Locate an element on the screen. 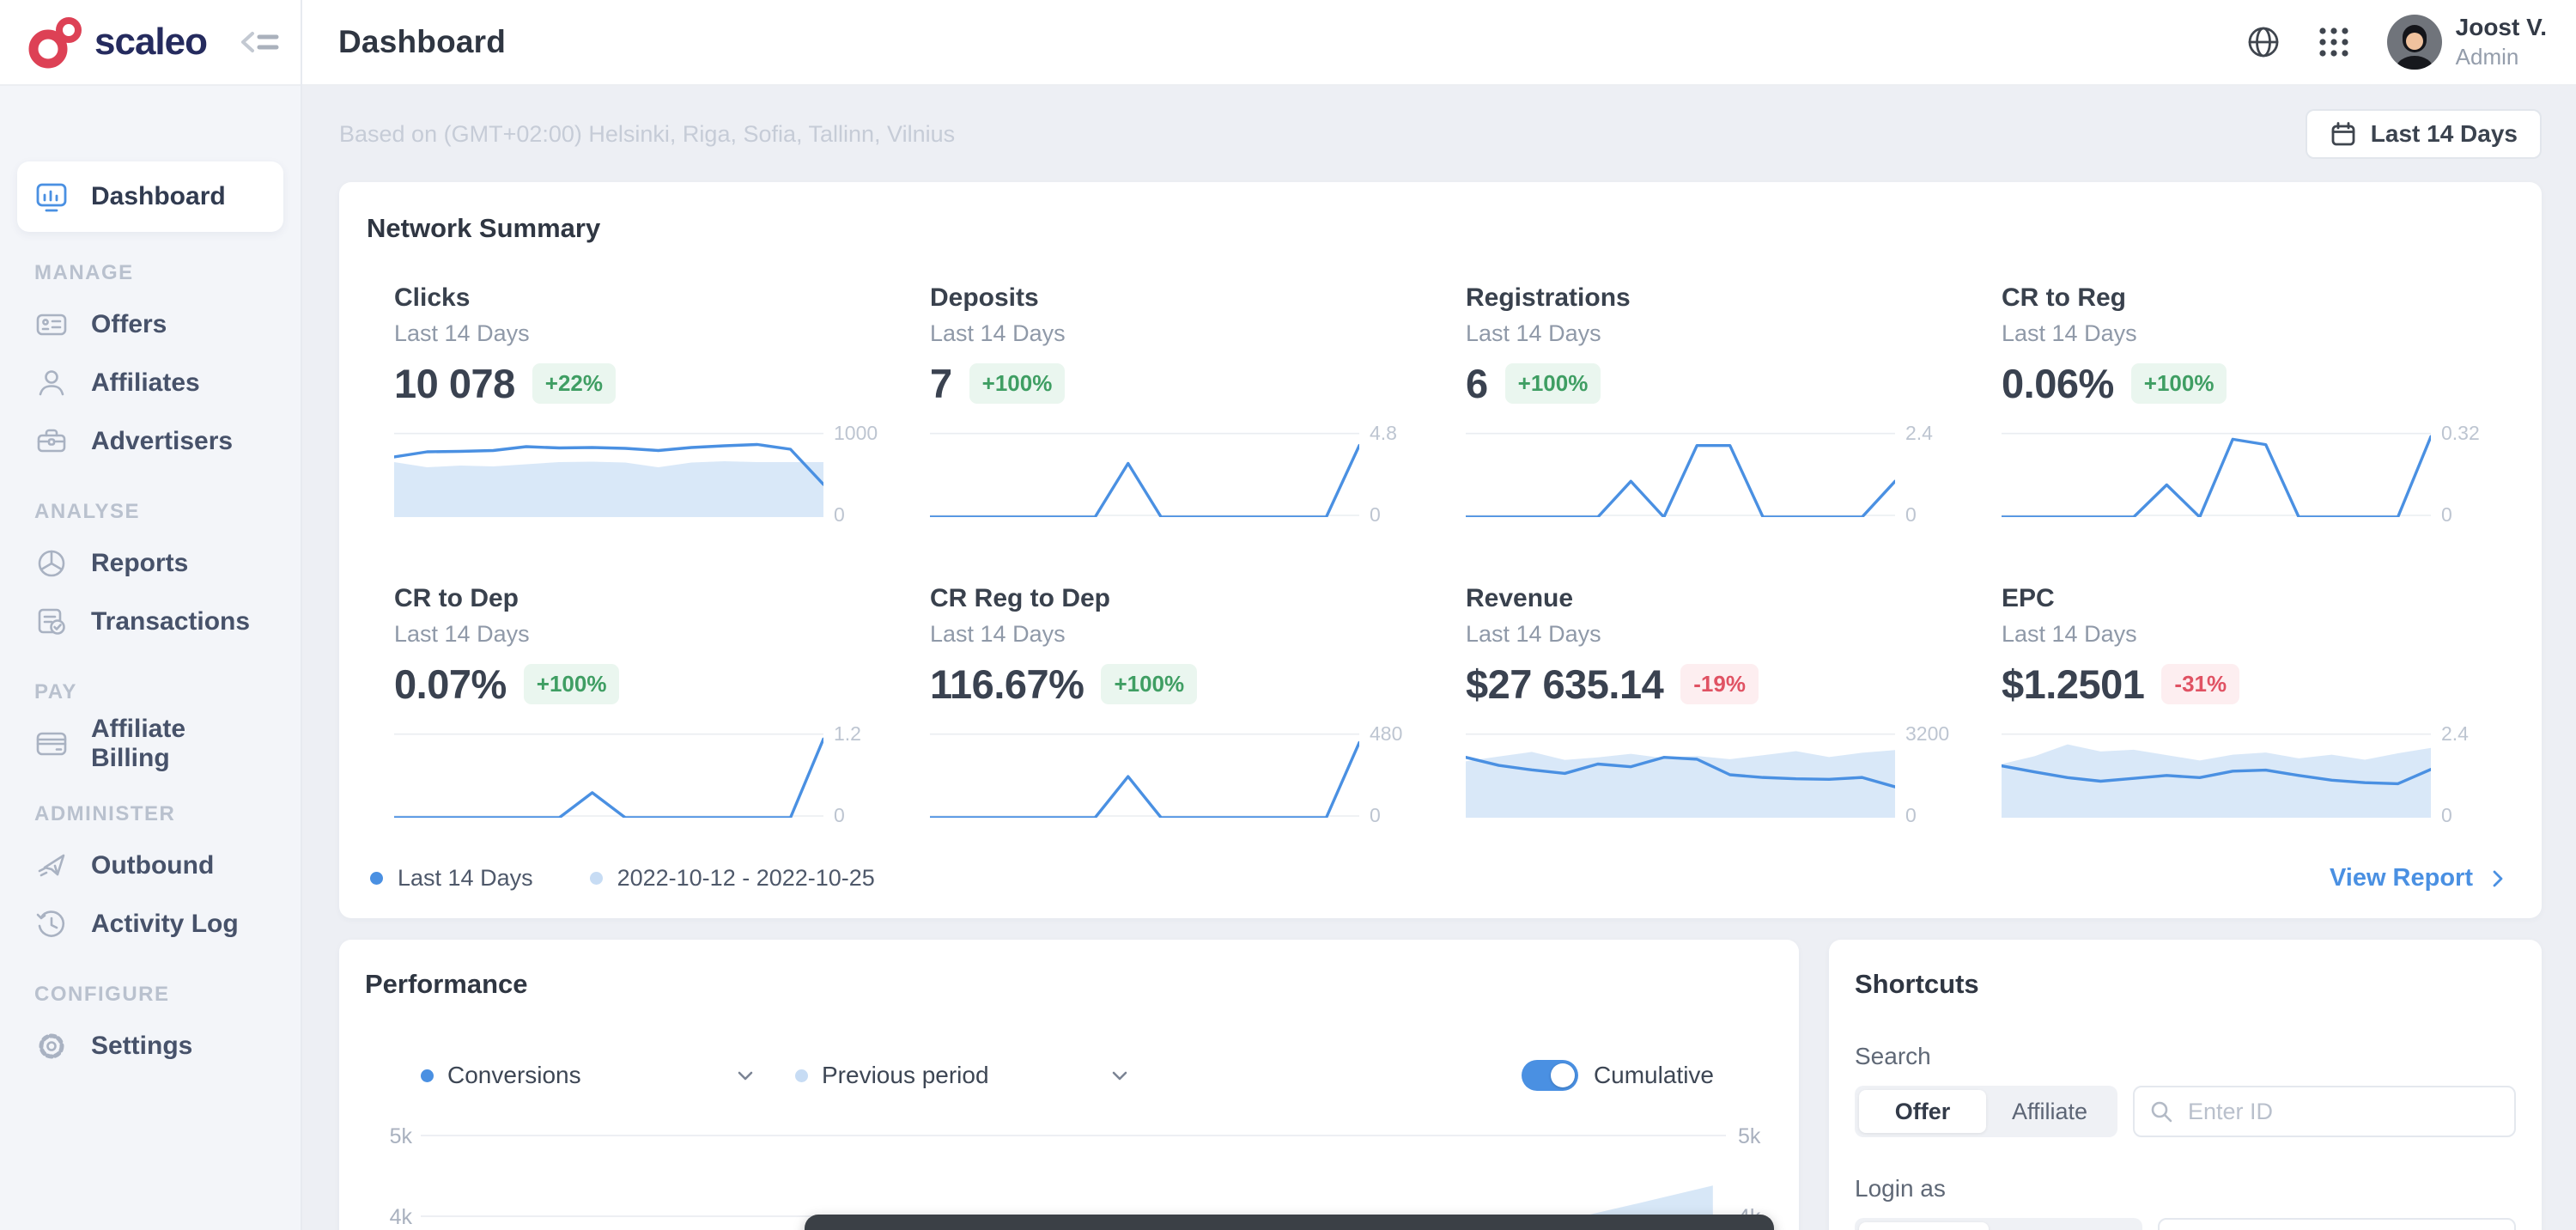 This screenshot has height=1230, width=2576. tab-login-advertiser: Advertiser is located at coordinates (2063, 1226).